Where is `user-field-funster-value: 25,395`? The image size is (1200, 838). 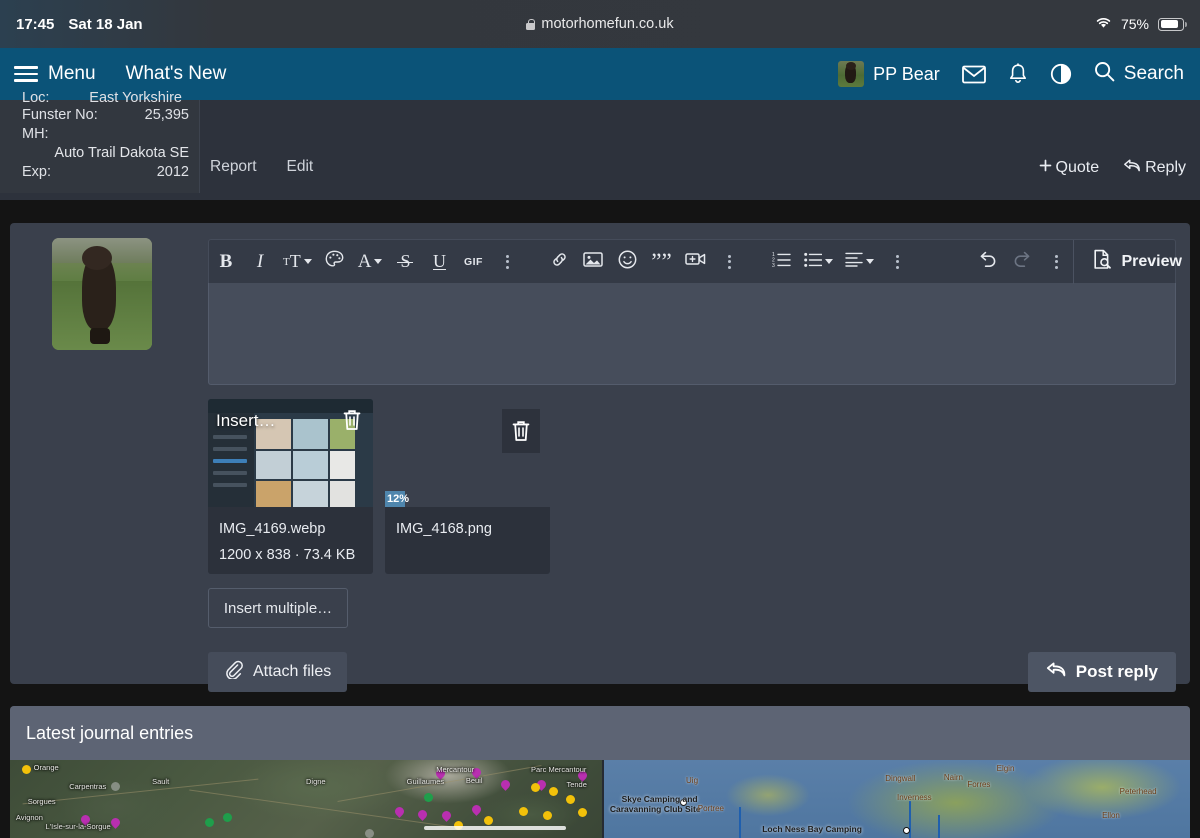
user-field-funster-value: 25,395 is located at coordinates (166, 115).